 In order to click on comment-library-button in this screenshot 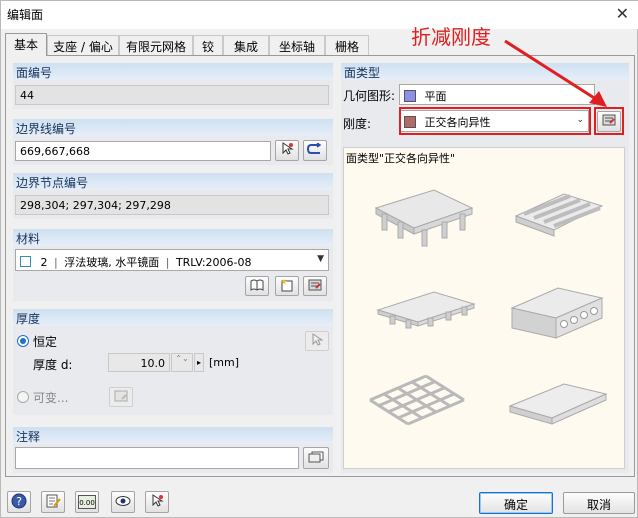, I will do `click(316, 458)`.